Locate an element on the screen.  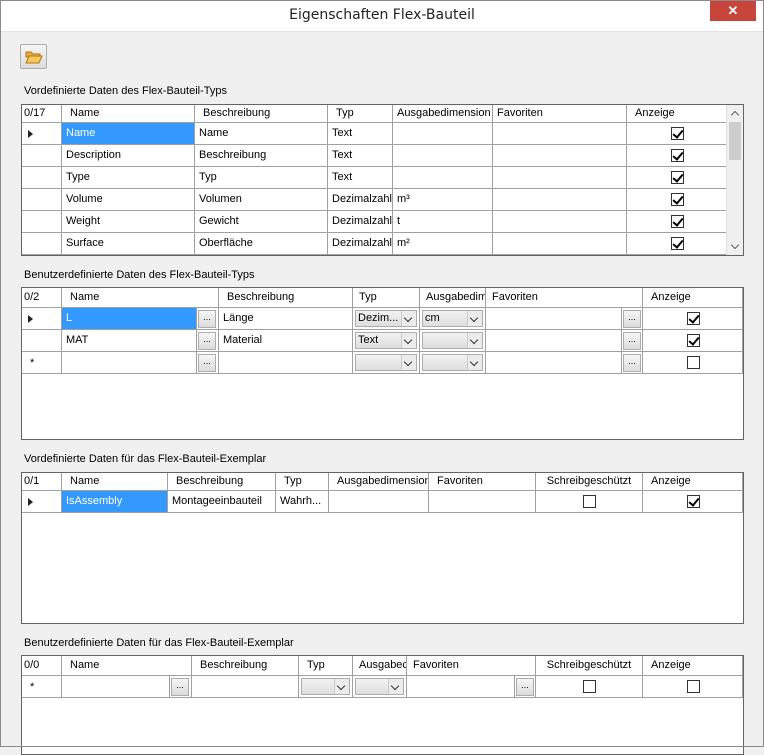
cell-ausgabedimension: cm is located at coordinates (453, 319).